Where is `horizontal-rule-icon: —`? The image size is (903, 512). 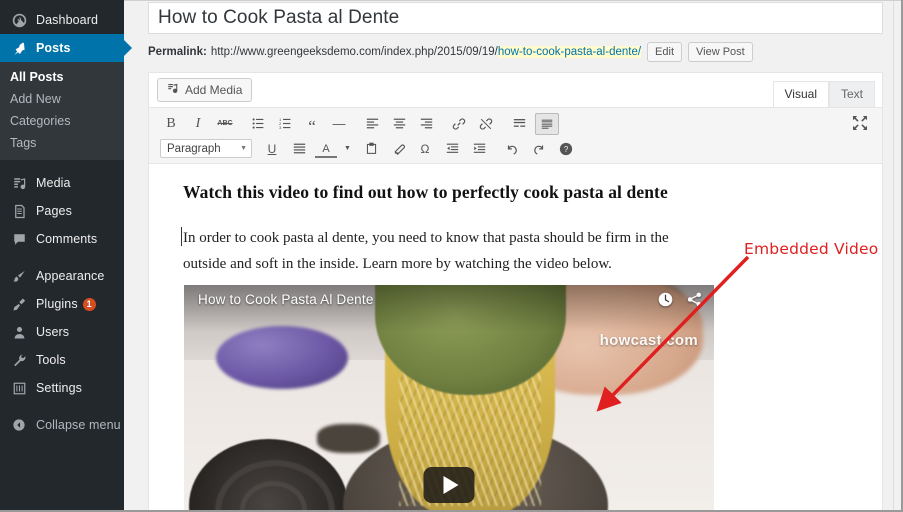
horizontal-rule-icon: — is located at coordinates (339, 124).